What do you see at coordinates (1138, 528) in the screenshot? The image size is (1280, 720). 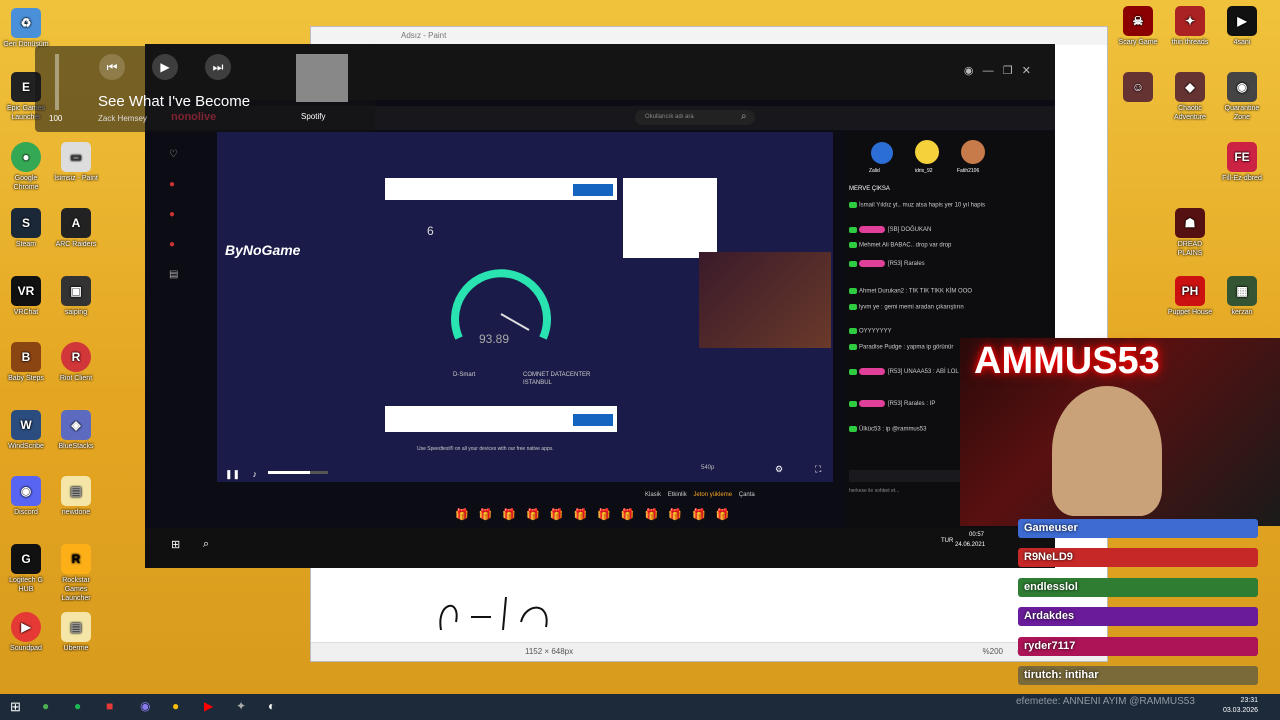 I see `gift-notification: Gameuser` at bounding box center [1138, 528].